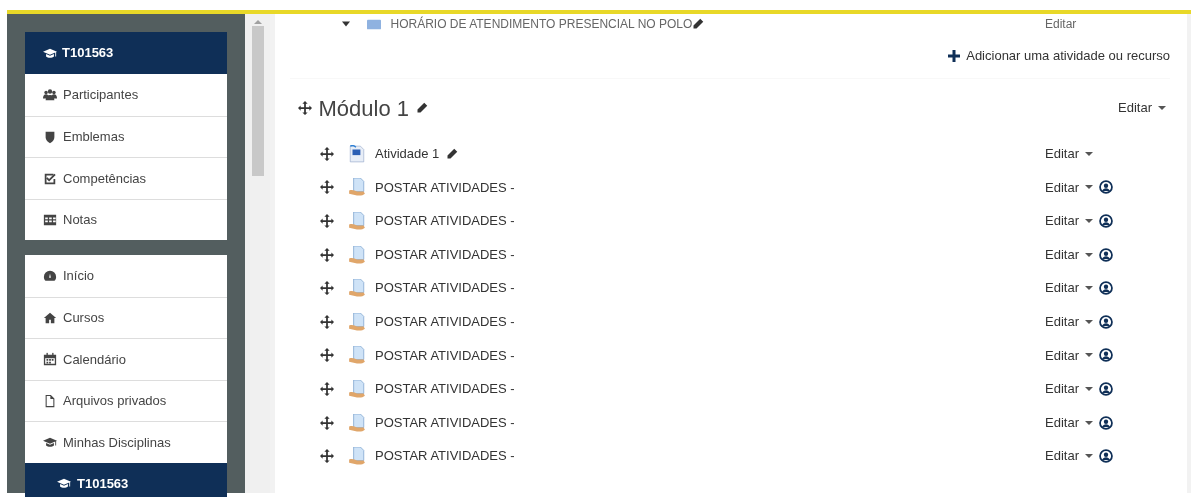  I want to click on checkbox-icon, so click(50, 178).